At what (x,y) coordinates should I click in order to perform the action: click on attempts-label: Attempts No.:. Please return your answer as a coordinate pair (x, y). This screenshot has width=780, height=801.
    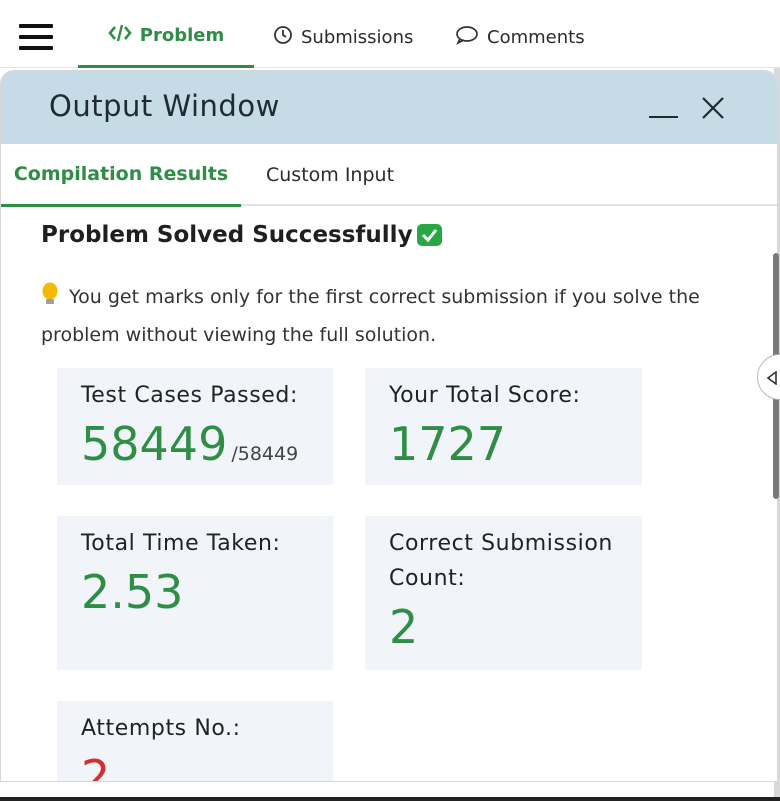
    Looking at the image, I should click on (161, 728).